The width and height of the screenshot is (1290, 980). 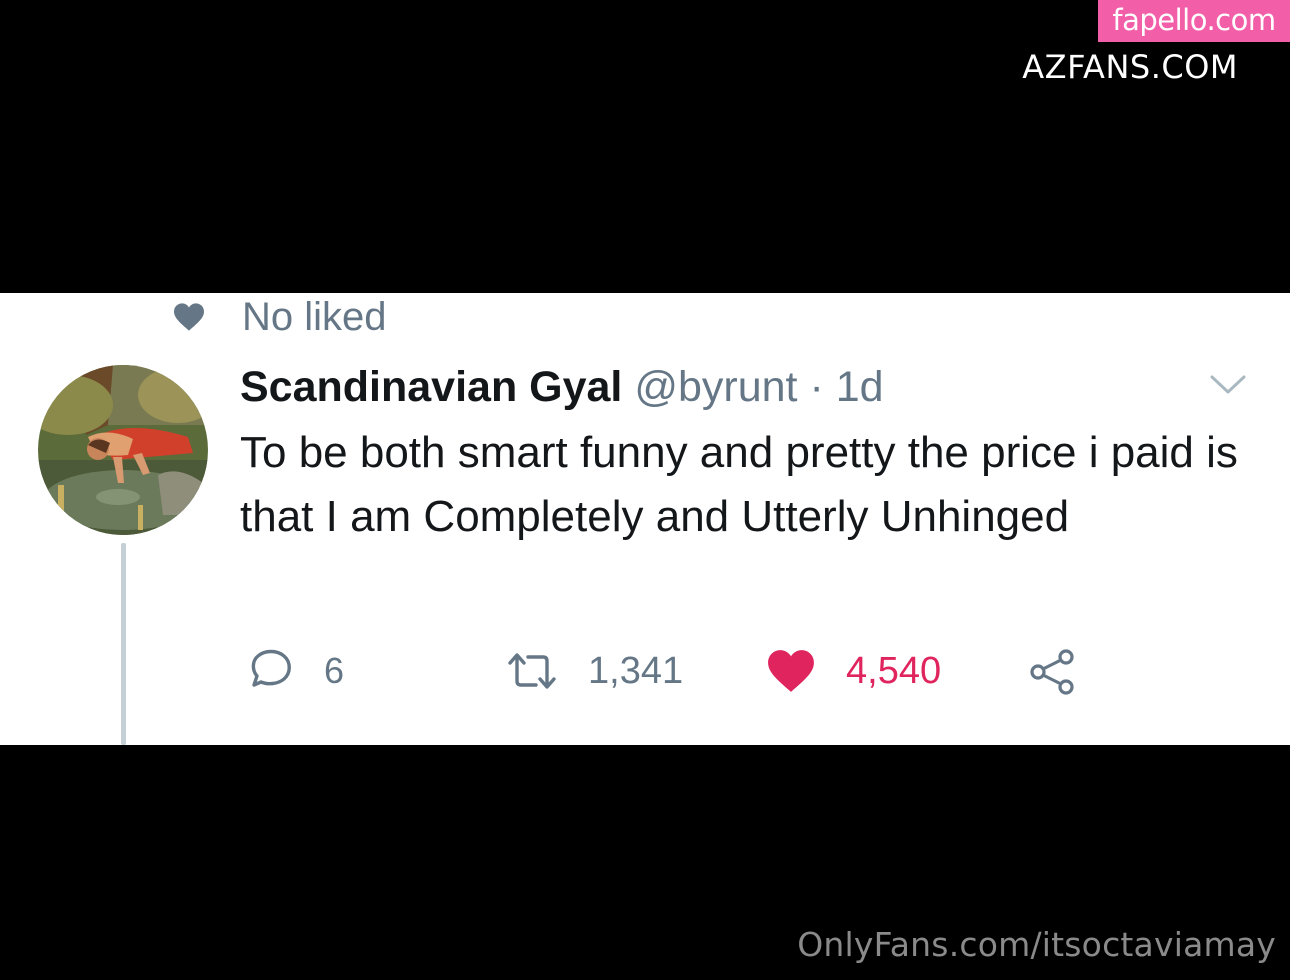 I want to click on thread-line, so click(x=123, y=644).